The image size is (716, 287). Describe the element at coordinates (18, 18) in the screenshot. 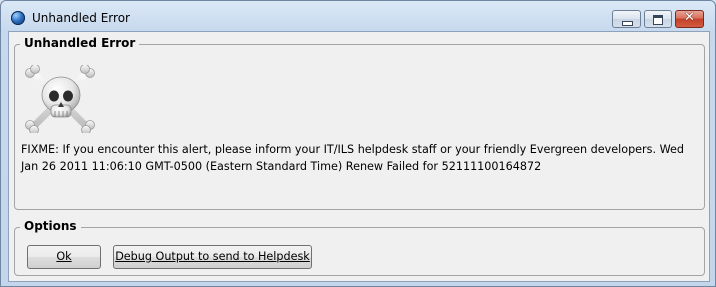

I see `globe-icon` at that location.